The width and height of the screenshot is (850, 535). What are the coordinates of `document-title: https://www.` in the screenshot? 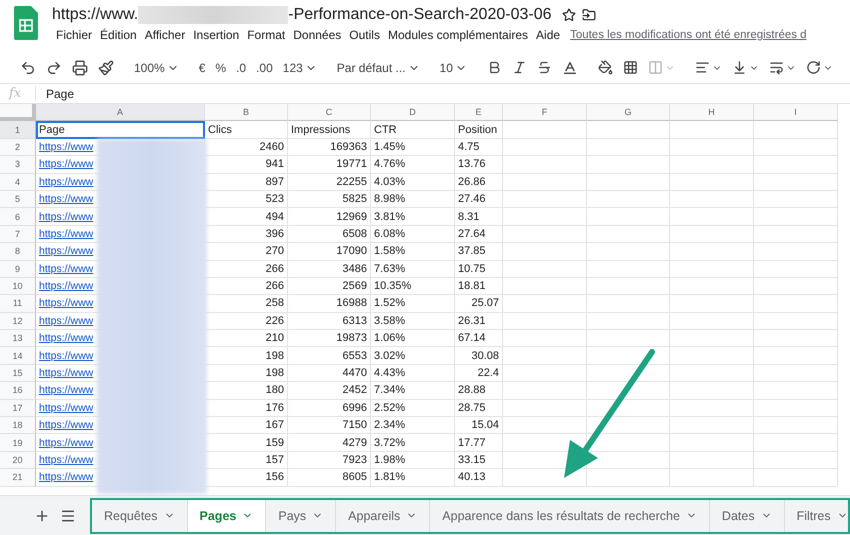 It's located at (95, 15).